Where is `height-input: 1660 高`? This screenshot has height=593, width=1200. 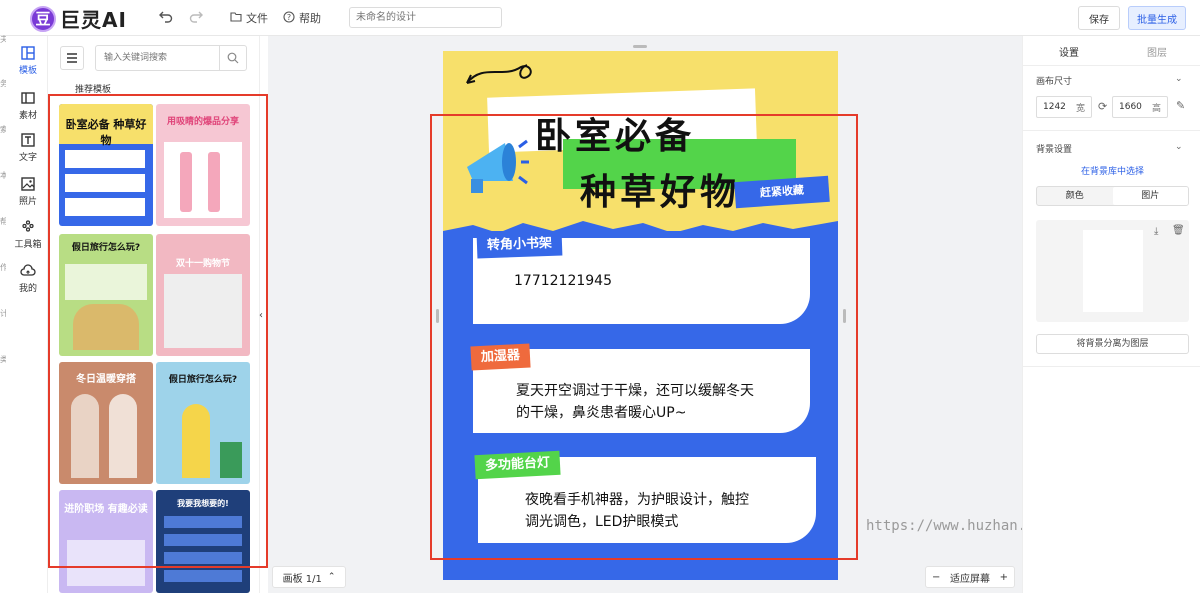 height-input: 1660 高 is located at coordinates (1140, 107).